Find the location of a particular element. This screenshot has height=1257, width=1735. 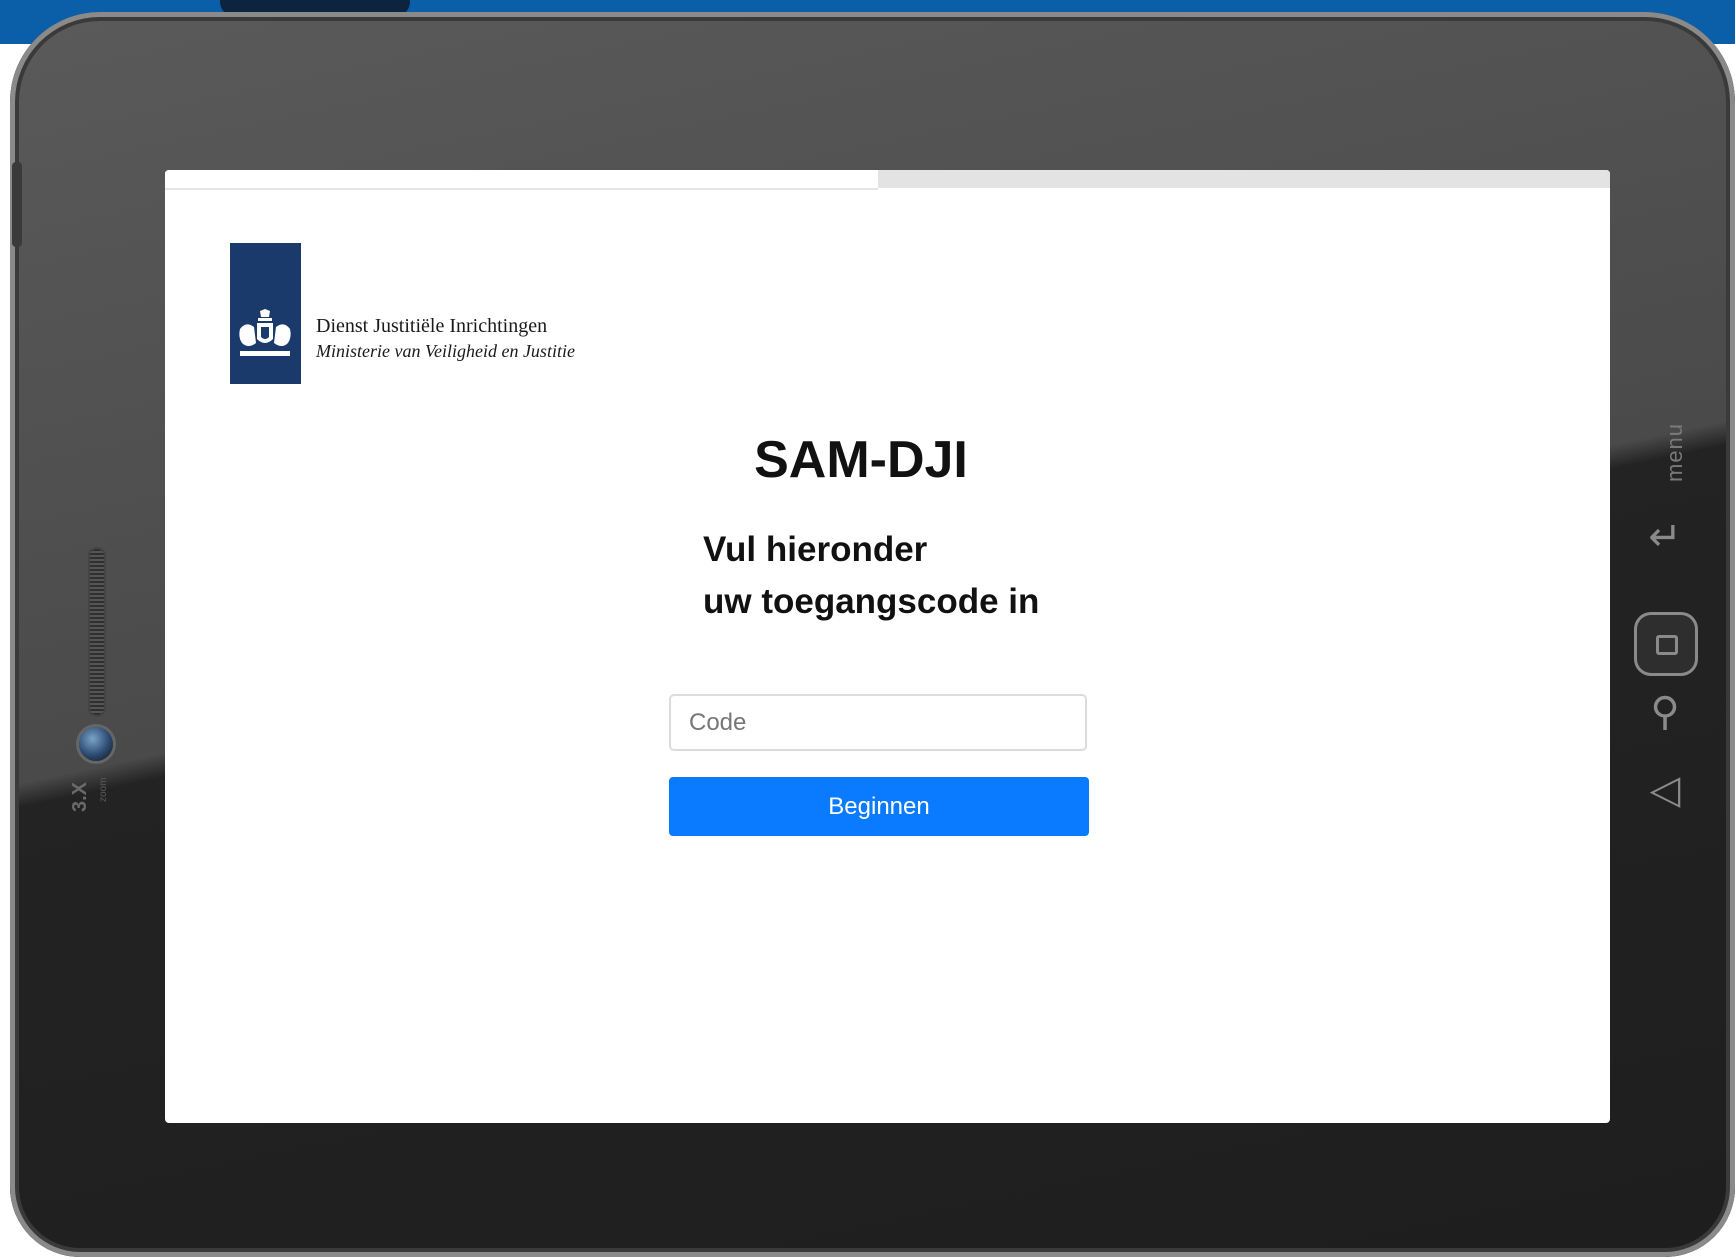

home-icon is located at coordinates (1666, 644).